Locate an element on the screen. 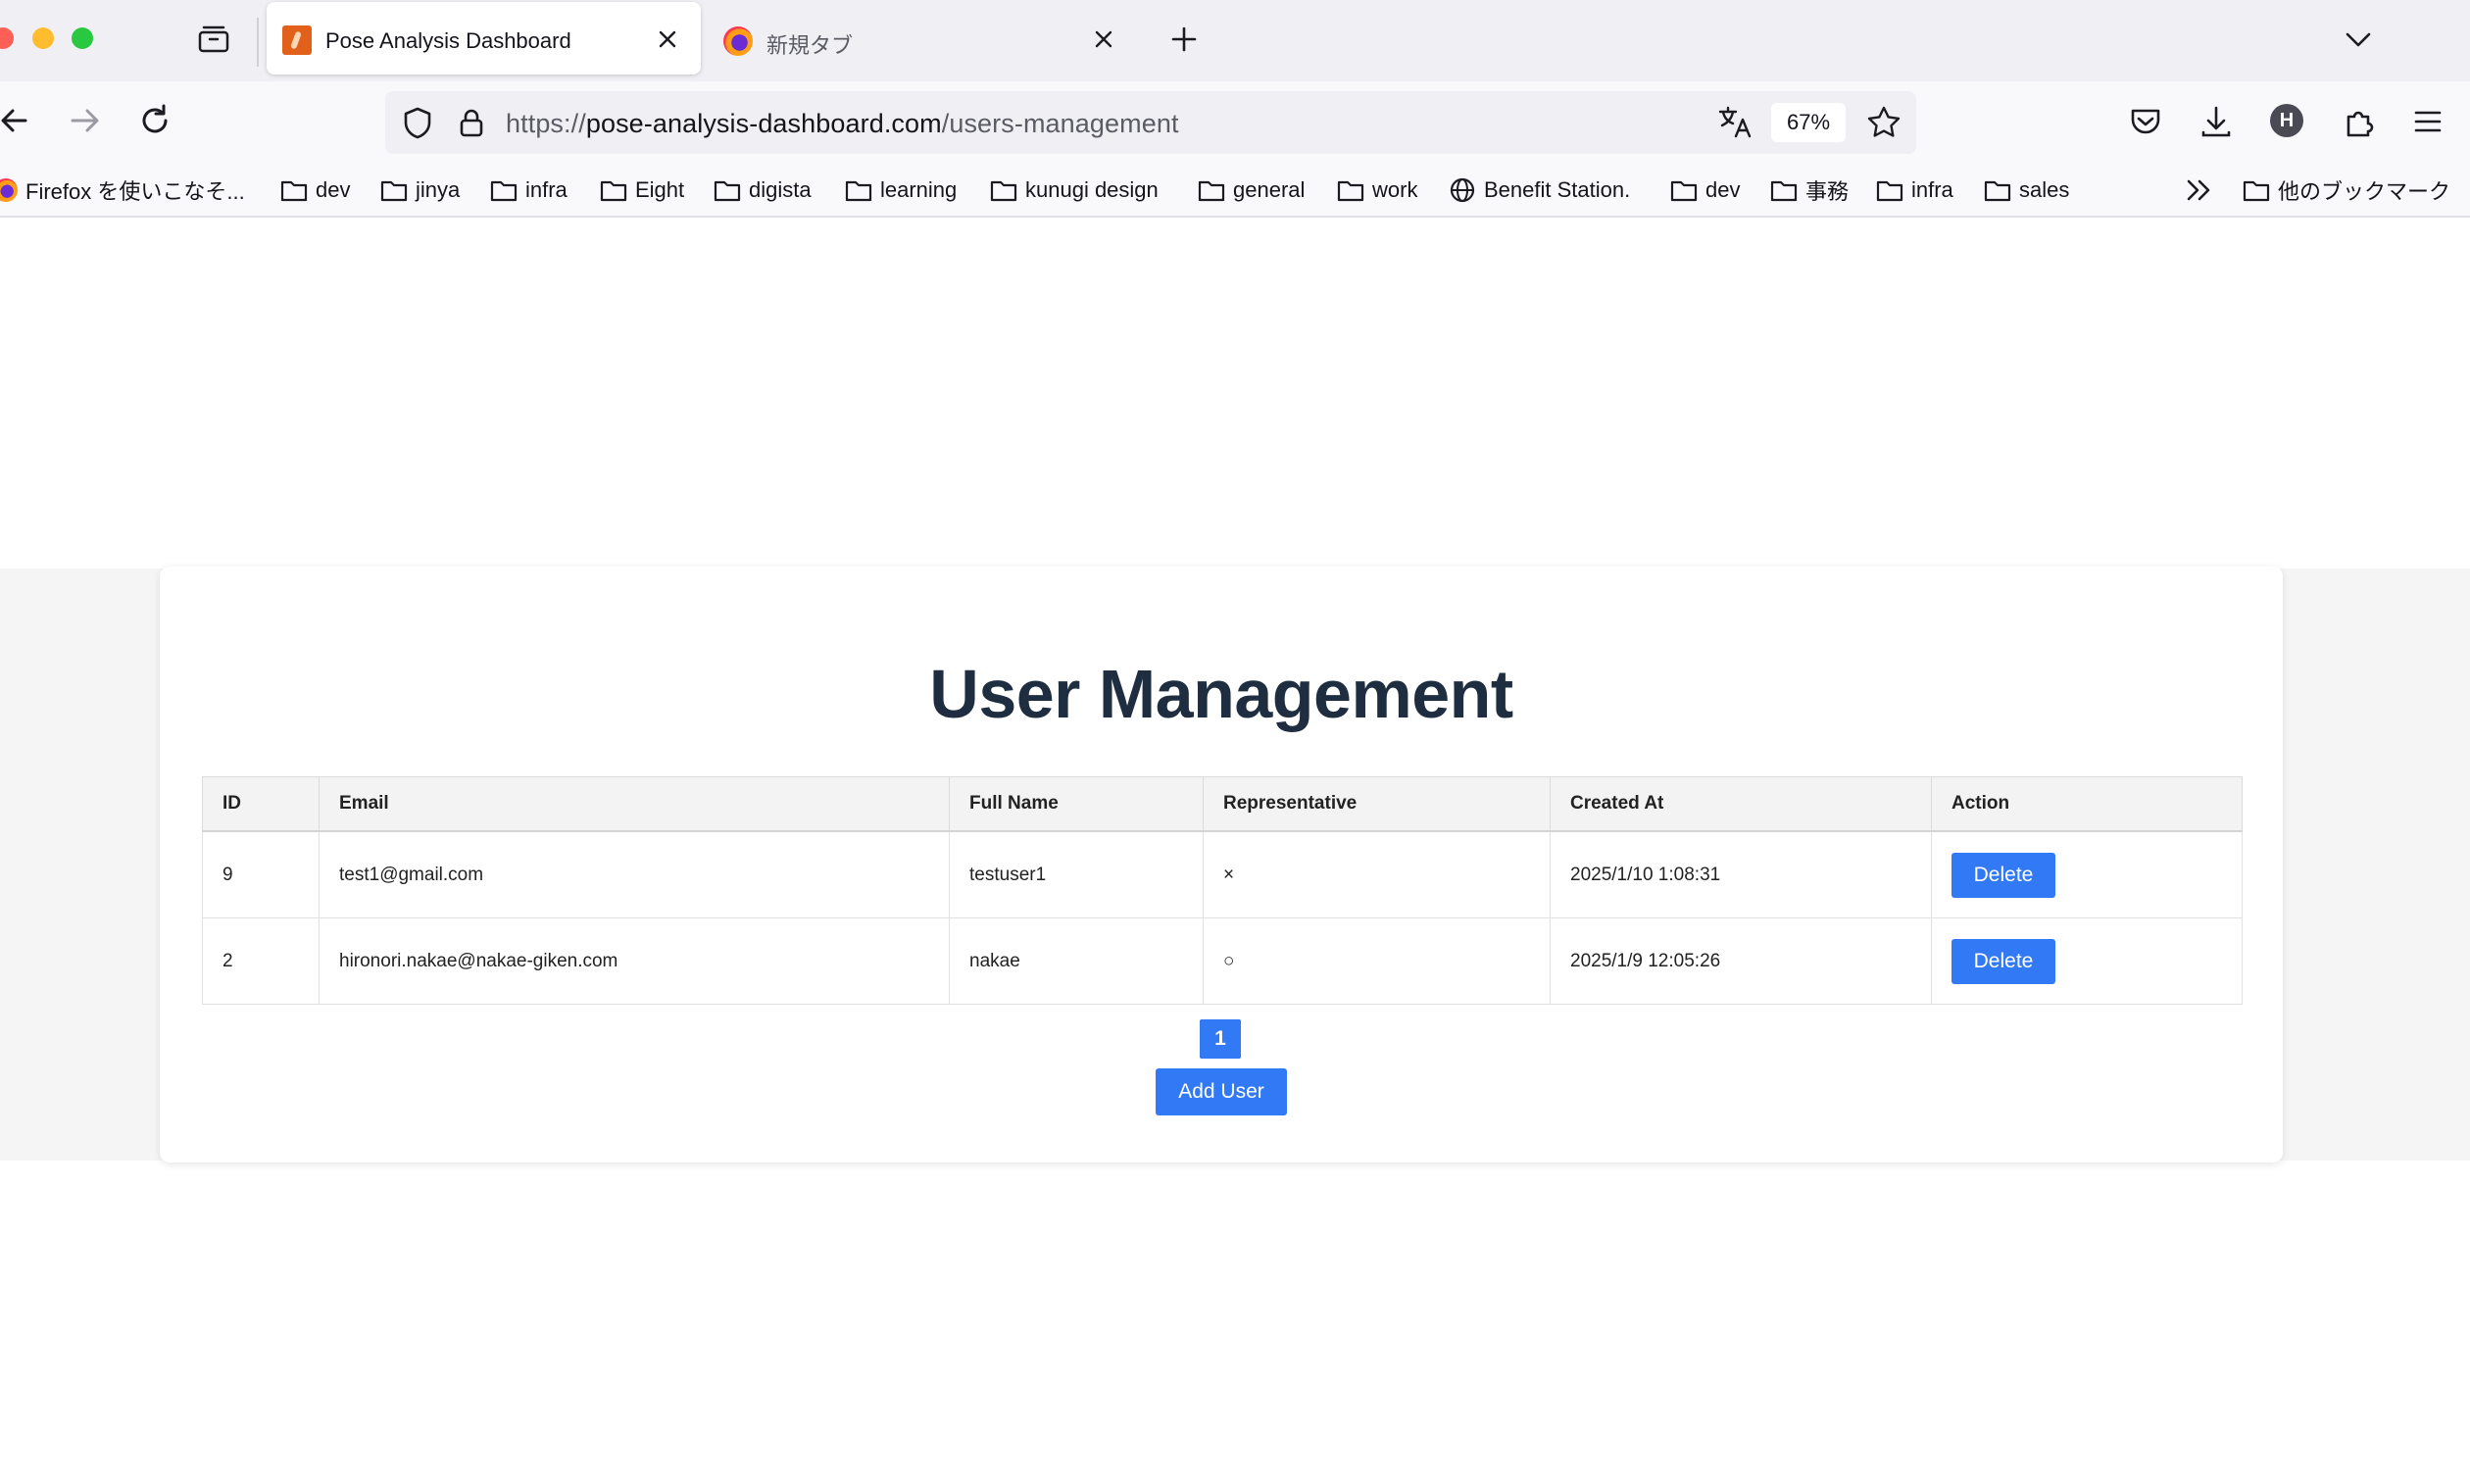 This screenshot has height=1484, width=2470. zoom-level-badge: 67% is located at coordinates (1809, 122).